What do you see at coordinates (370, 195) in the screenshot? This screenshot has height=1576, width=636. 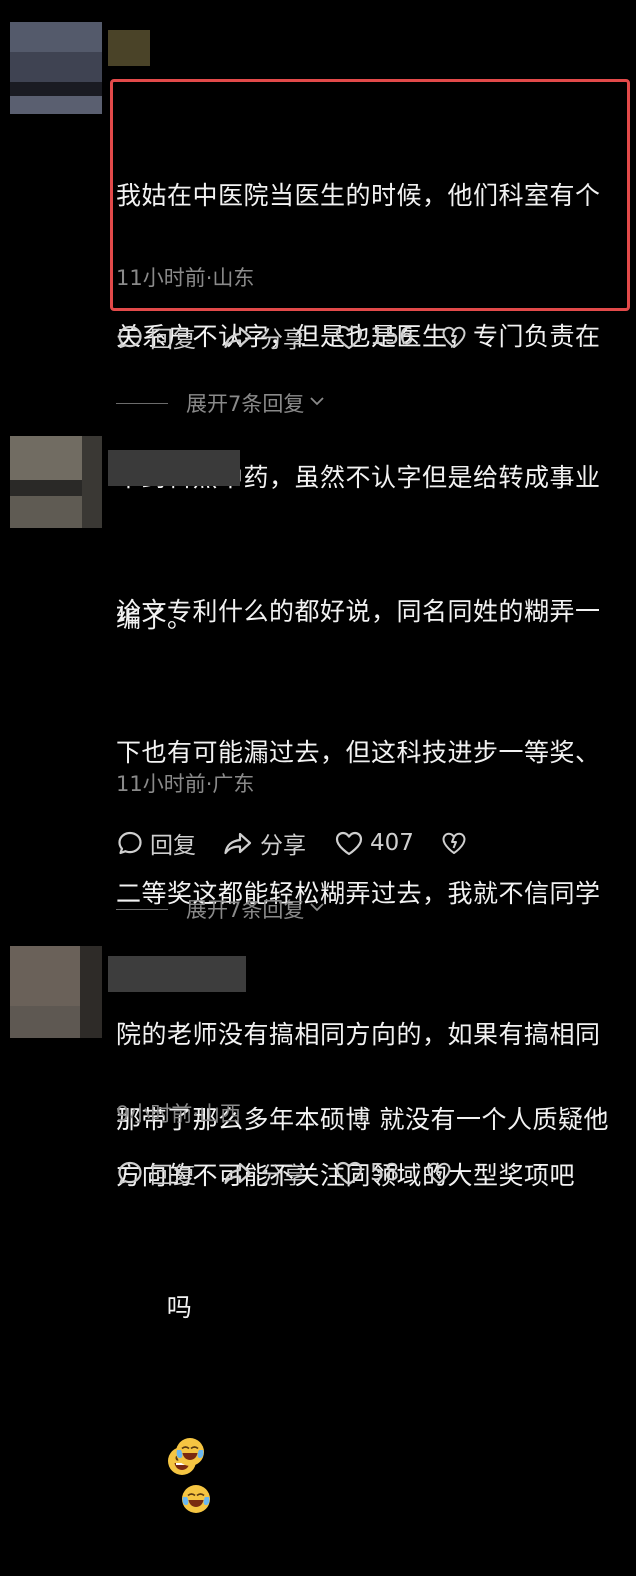 I see `highlight-box` at bounding box center [370, 195].